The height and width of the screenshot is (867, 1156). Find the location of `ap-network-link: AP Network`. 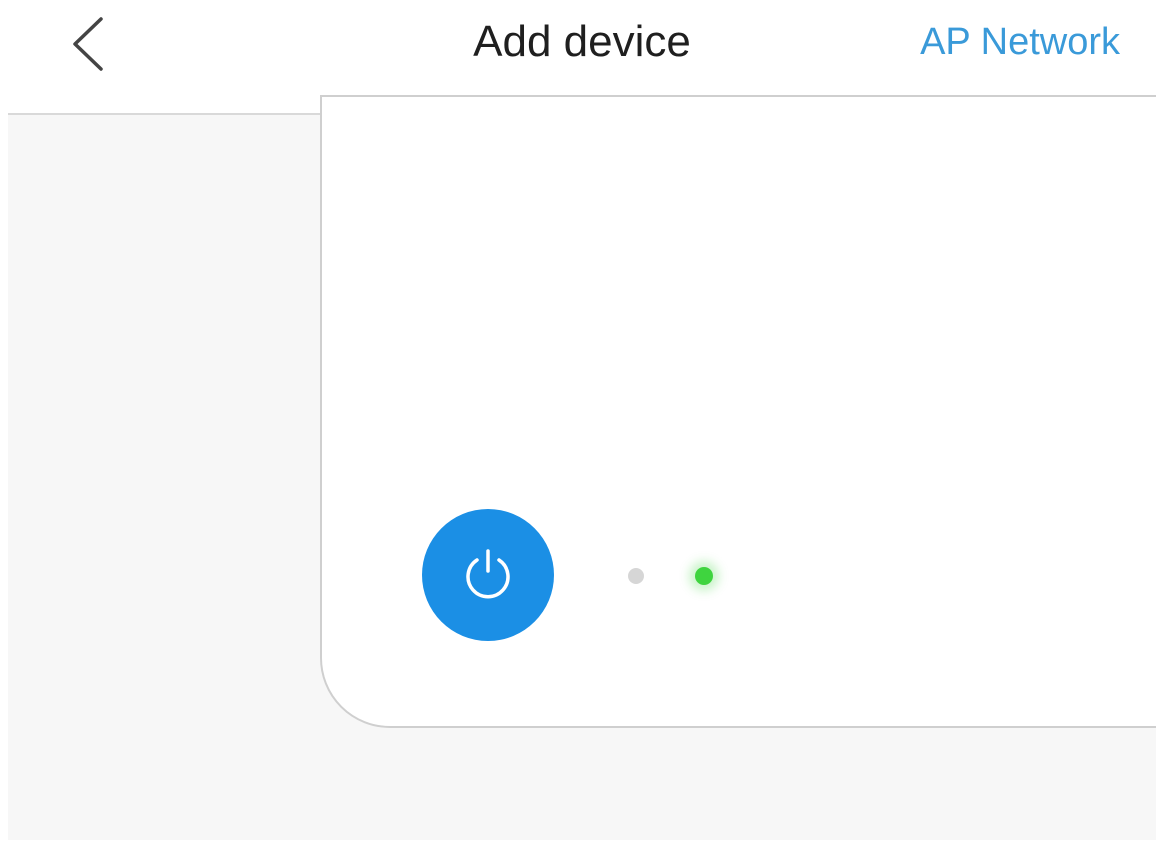

ap-network-link: AP Network is located at coordinates (1020, 42).